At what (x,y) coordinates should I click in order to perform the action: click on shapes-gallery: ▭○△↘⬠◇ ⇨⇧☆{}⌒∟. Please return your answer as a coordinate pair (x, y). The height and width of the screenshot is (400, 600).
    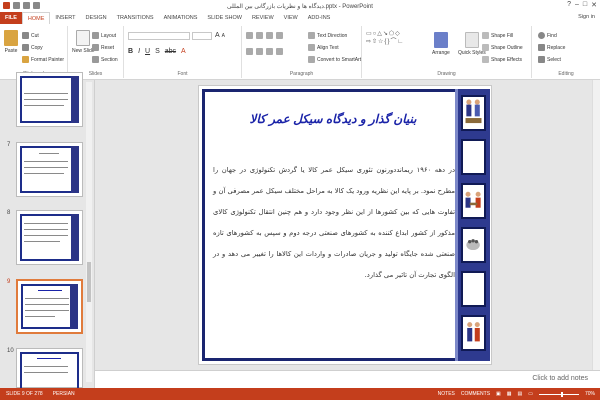
    Looking at the image, I should click on (394, 38).